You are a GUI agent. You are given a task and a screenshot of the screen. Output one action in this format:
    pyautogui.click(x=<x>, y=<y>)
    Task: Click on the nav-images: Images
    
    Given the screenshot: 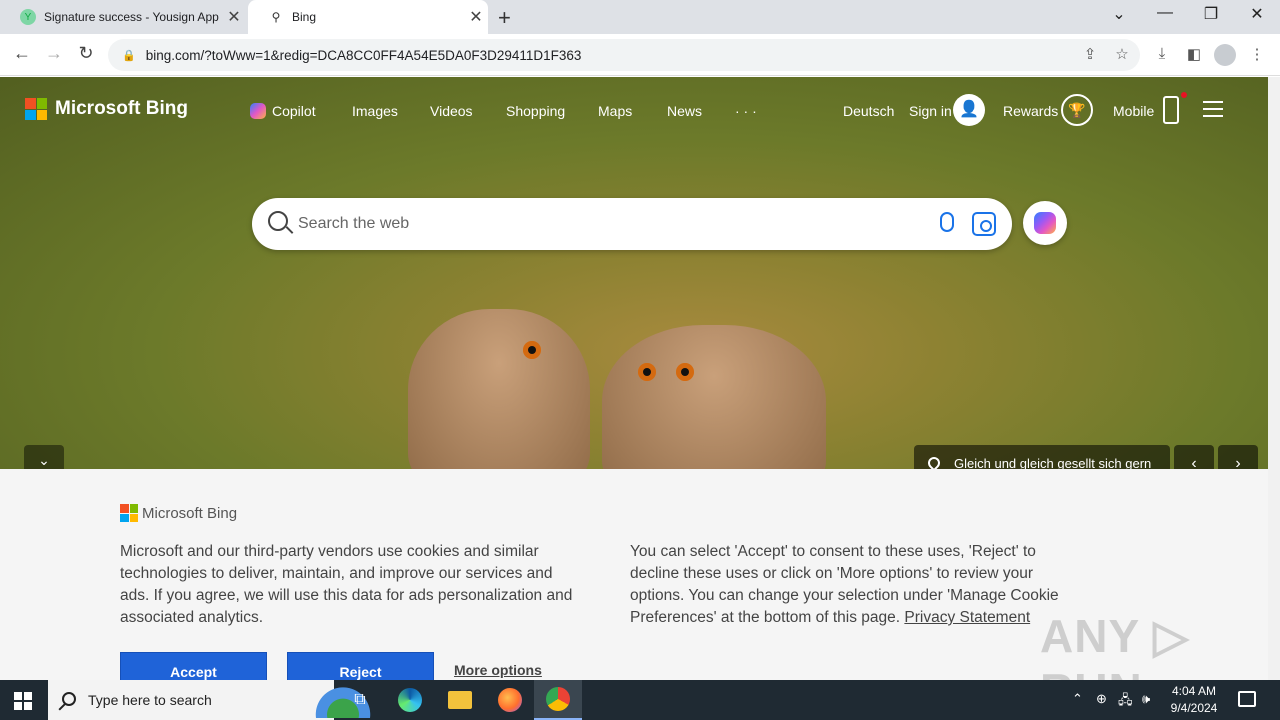 What is the action you would take?
    pyautogui.click(x=375, y=111)
    